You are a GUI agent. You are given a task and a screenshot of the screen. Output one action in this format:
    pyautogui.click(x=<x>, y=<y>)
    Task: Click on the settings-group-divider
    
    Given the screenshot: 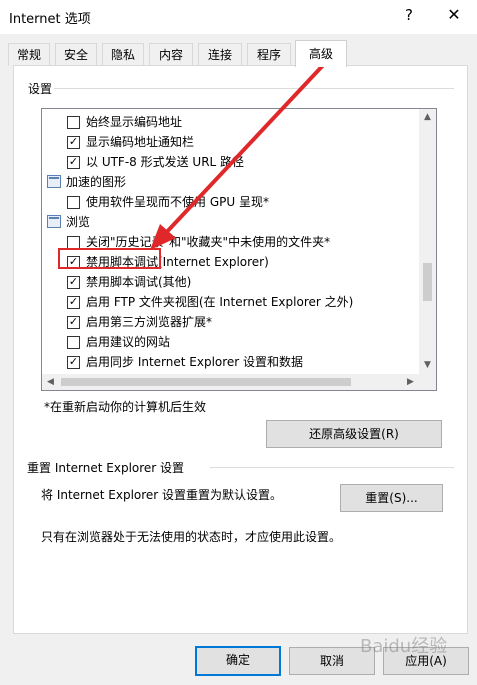 What is the action you would take?
    pyautogui.click(x=254, y=88)
    